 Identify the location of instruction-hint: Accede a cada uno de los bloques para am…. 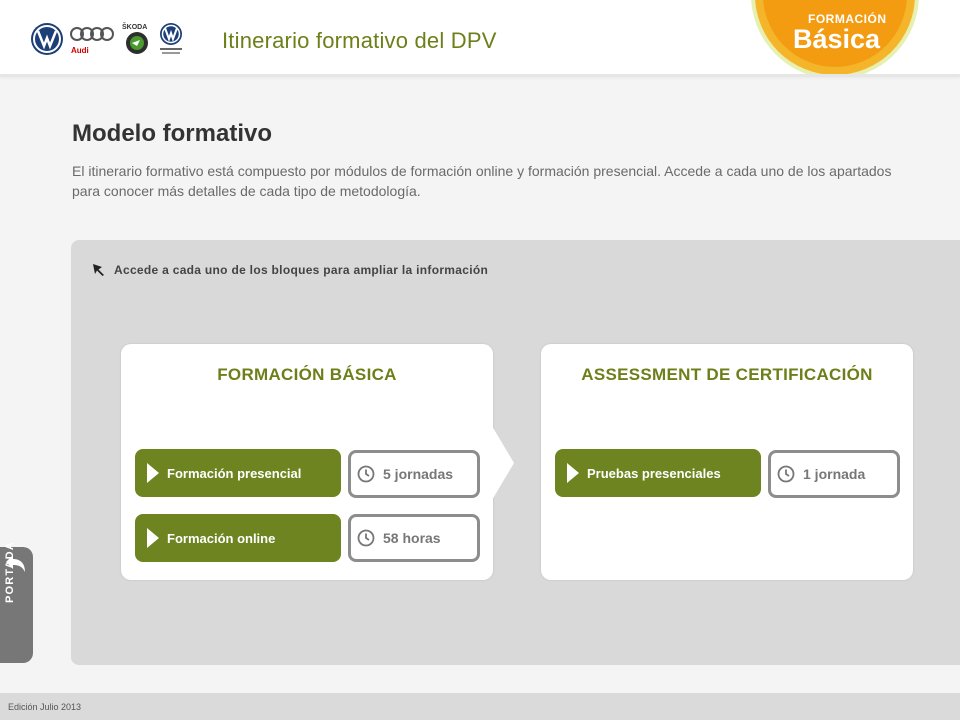
(290, 270).